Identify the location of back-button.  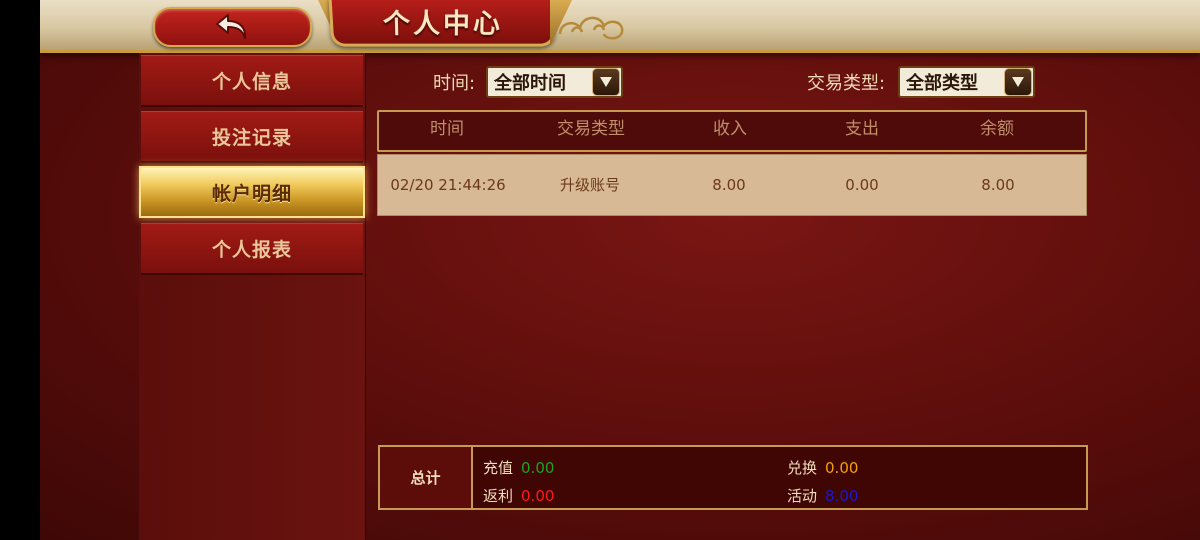
(232, 27).